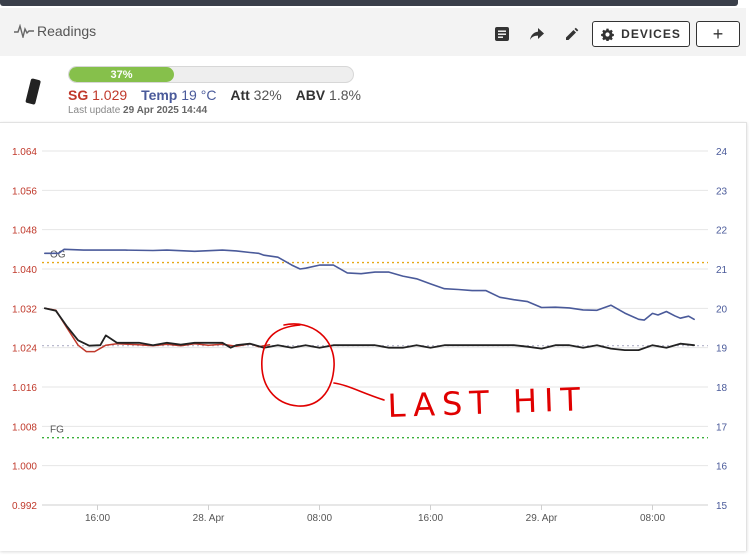 Image resolution: width=753 pixels, height=559 pixels. What do you see at coordinates (359, 391) in the screenshot?
I see `annotation-connector` at bounding box center [359, 391].